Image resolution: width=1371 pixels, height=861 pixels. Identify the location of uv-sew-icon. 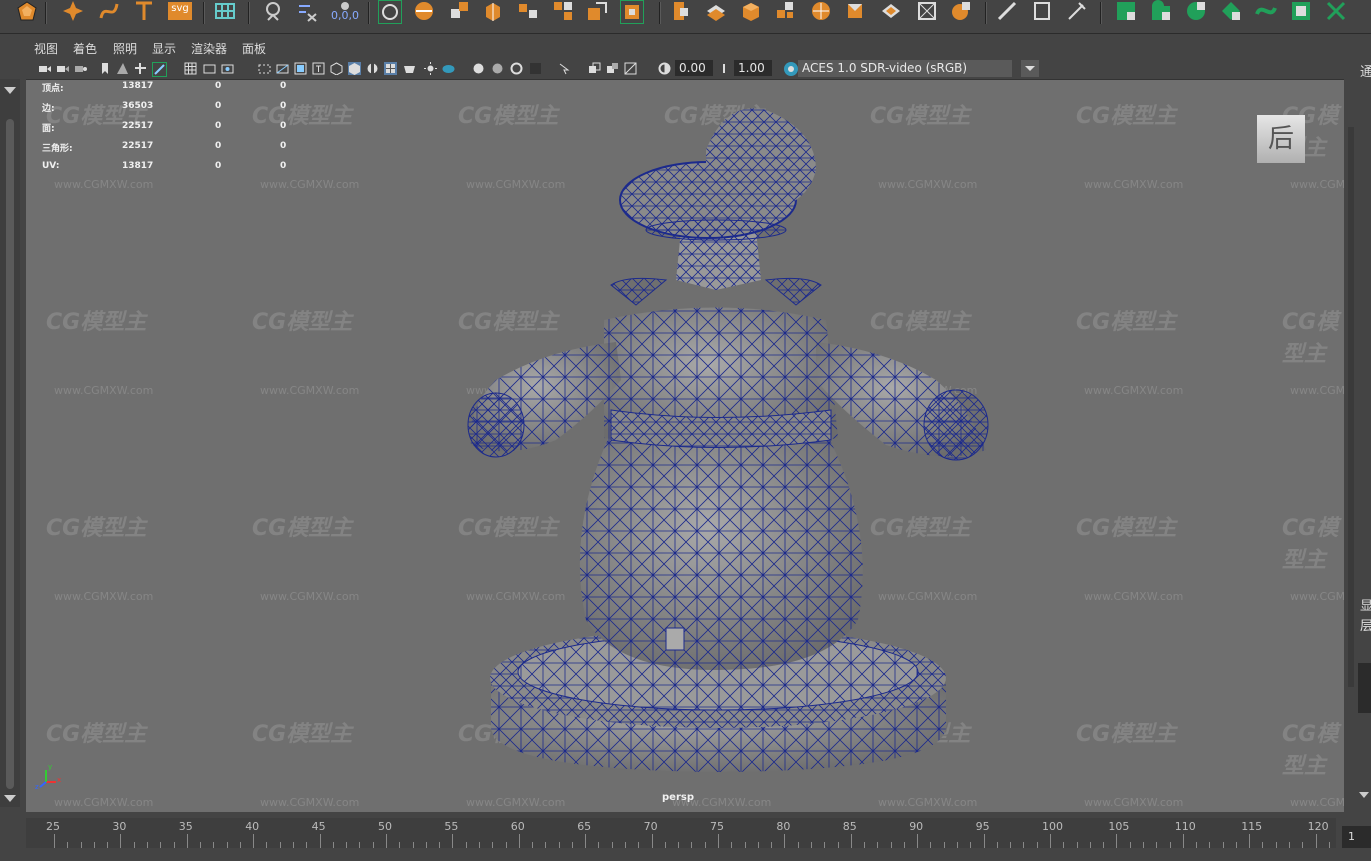
(1231, 11).